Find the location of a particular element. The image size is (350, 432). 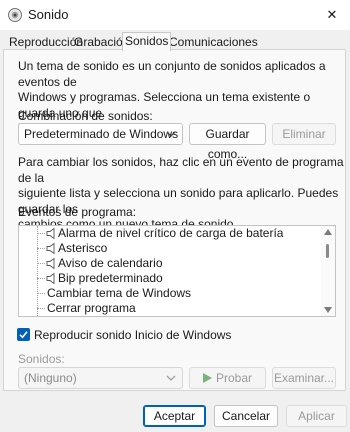

sounds-label: Sonidos: is located at coordinates (41, 359).